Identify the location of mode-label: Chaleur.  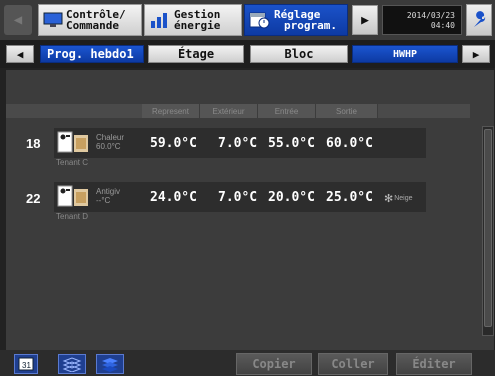
(110, 137).